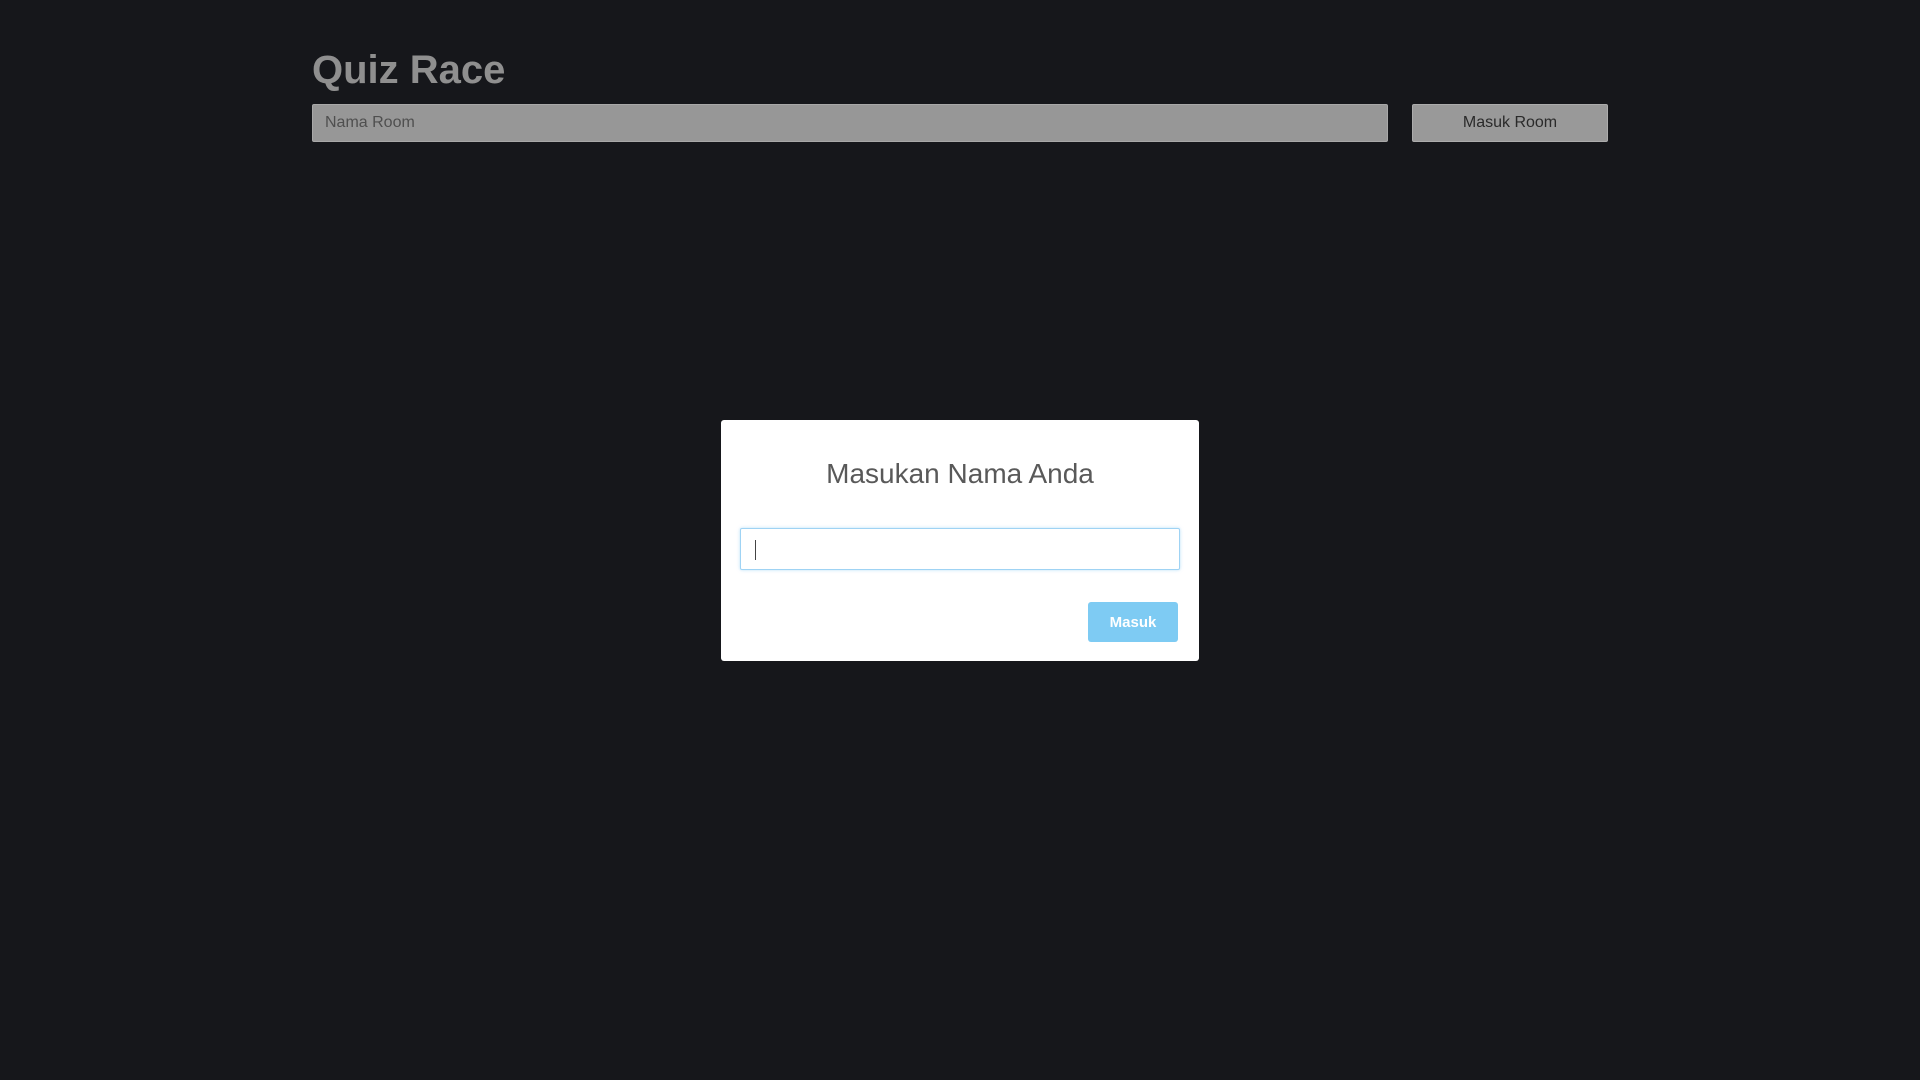 The width and height of the screenshot is (1920, 1080). What do you see at coordinates (960, 549) in the screenshot?
I see `player-name-input` at bounding box center [960, 549].